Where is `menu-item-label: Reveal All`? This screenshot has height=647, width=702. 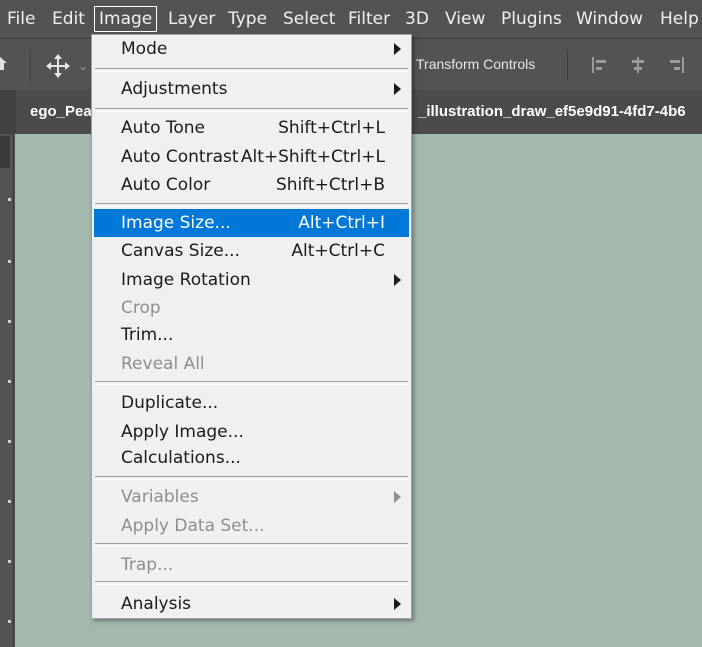
menu-item-label: Reveal All is located at coordinates (163, 364).